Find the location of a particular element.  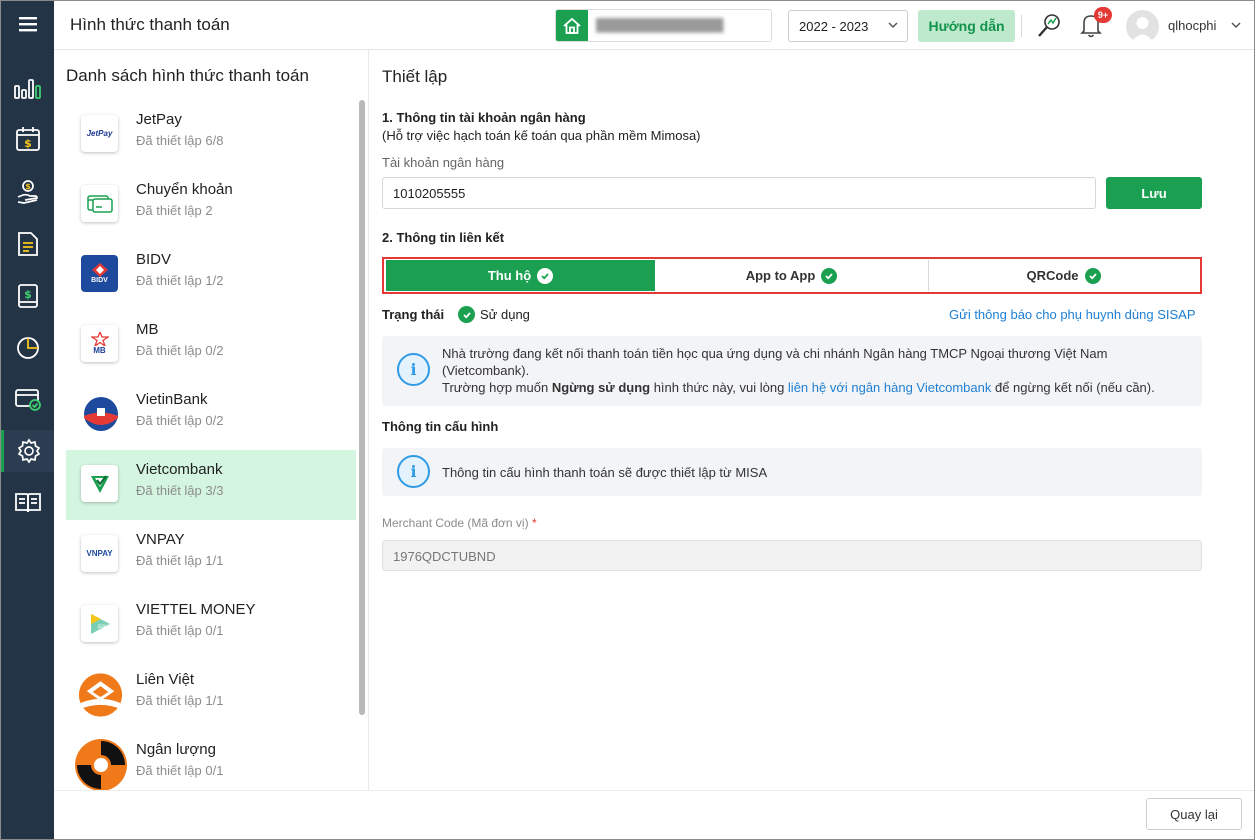

list-item-mb: MB MB Đã thiết lập 0/2 is located at coordinates (211, 345).